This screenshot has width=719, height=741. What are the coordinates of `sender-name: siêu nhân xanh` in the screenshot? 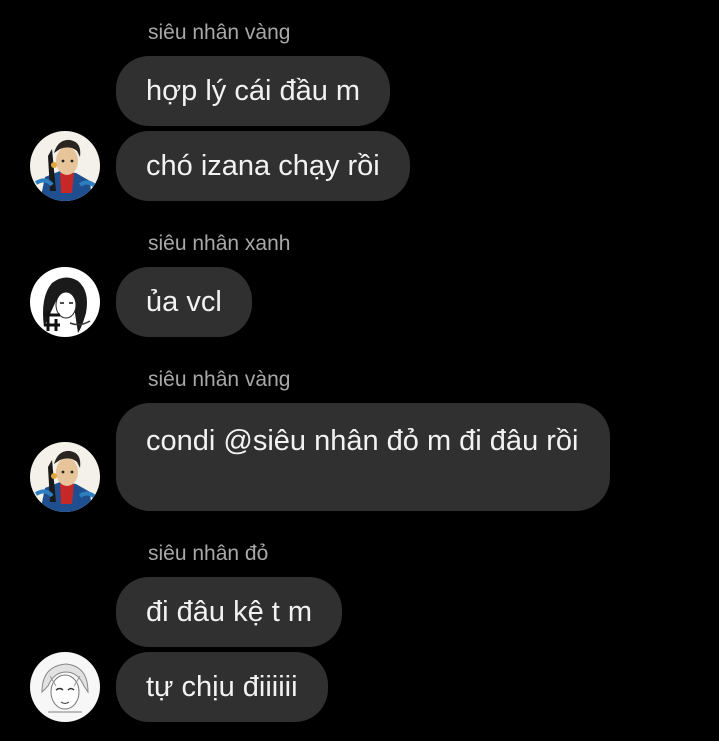 It's located at (219, 243).